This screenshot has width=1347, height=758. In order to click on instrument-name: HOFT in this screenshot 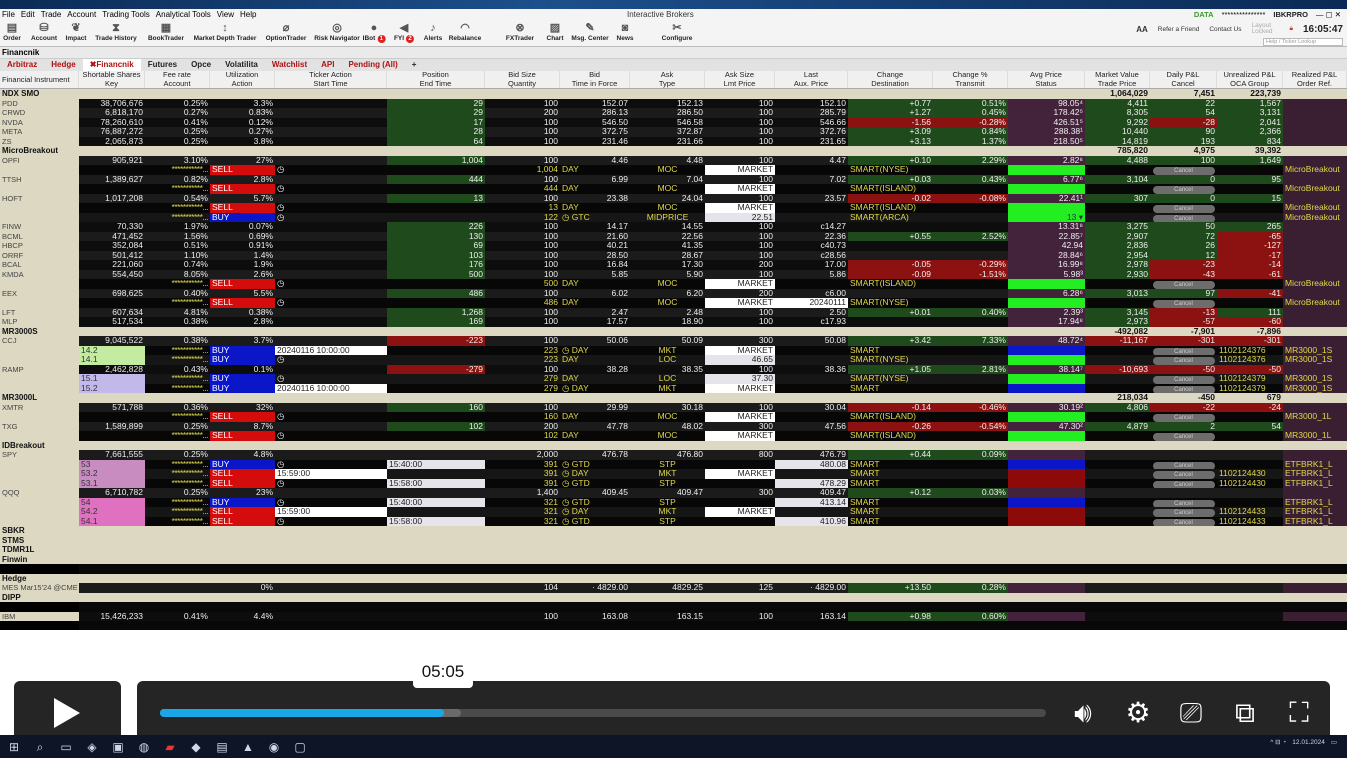, I will do `click(39, 198)`.